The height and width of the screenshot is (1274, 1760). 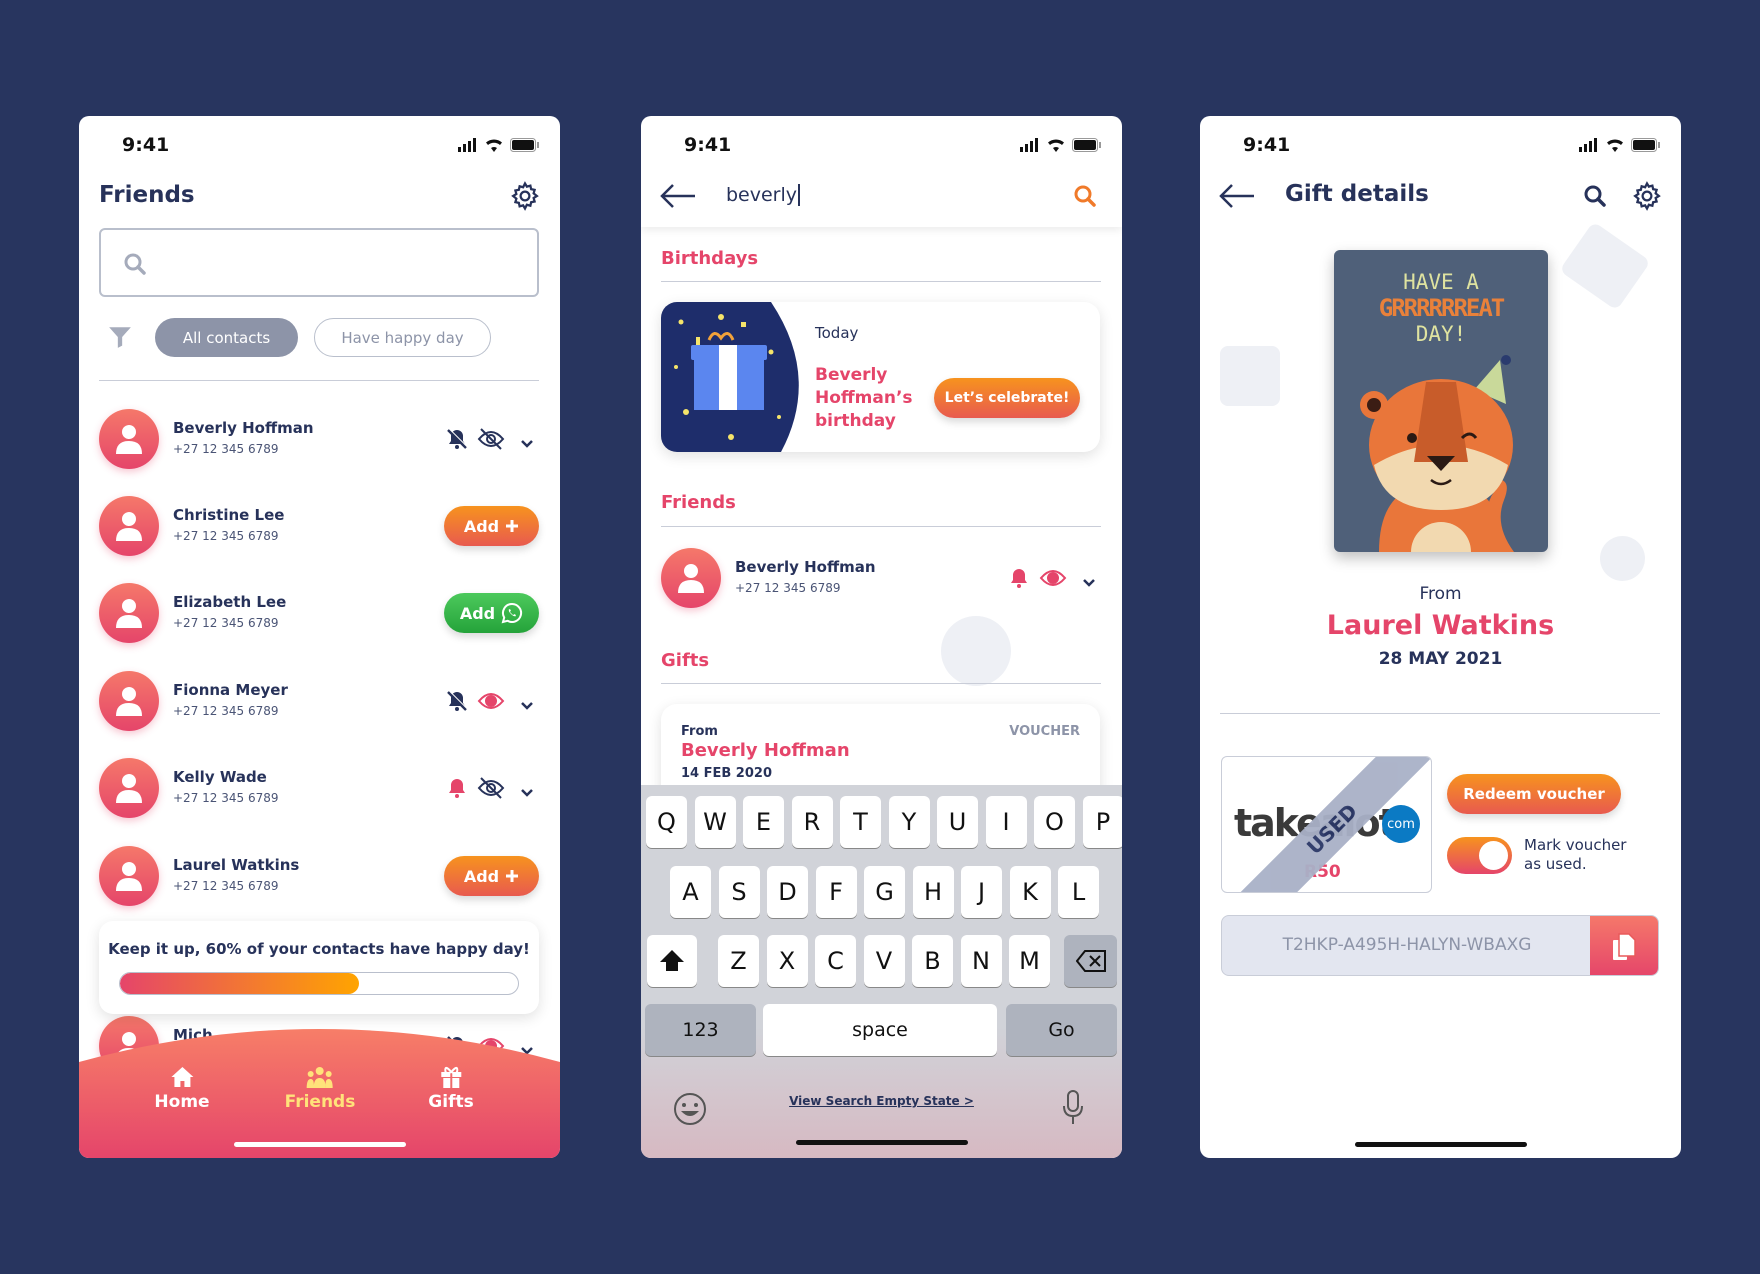 What do you see at coordinates (1007, 398) in the screenshot?
I see `celebrate-button: Let’s celebrate!` at bounding box center [1007, 398].